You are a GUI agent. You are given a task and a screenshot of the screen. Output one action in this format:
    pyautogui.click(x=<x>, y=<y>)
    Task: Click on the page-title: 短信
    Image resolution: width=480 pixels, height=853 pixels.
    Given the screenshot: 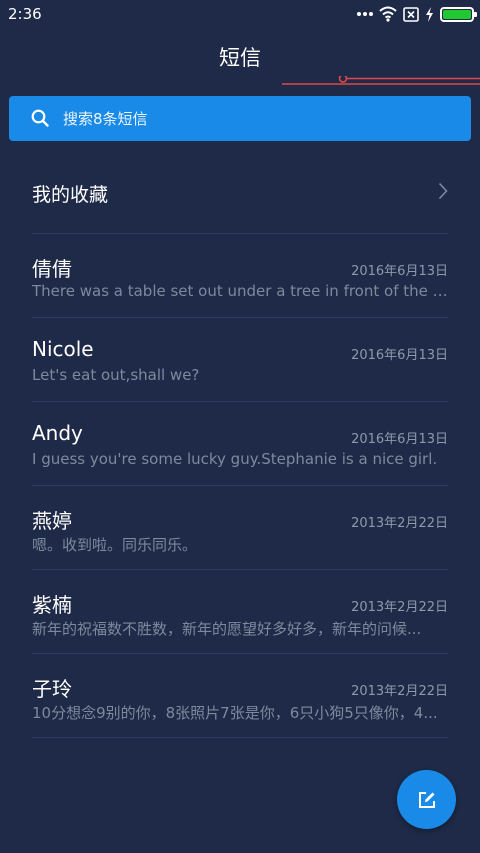 What is the action you would take?
    pyautogui.click(x=240, y=58)
    